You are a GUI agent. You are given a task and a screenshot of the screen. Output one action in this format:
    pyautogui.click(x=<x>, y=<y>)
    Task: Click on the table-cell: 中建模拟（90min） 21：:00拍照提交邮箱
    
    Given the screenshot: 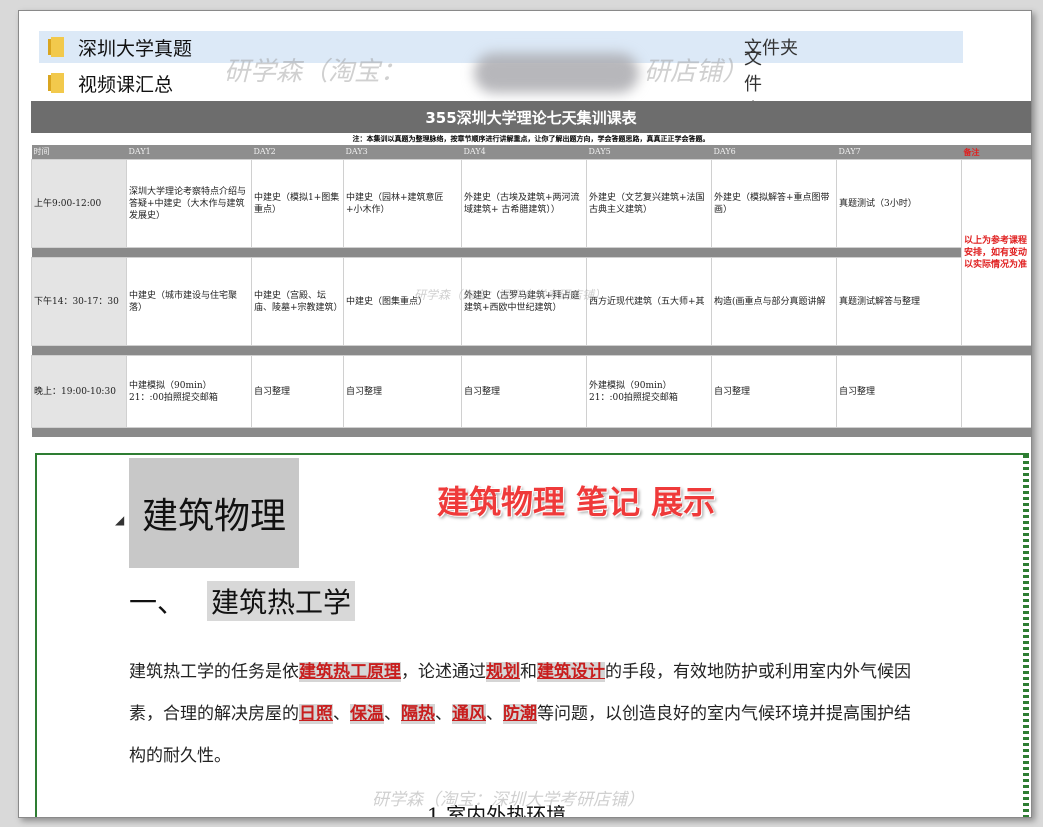 What is the action you would take?
    pyautogui.click(x=189, y=391)
    